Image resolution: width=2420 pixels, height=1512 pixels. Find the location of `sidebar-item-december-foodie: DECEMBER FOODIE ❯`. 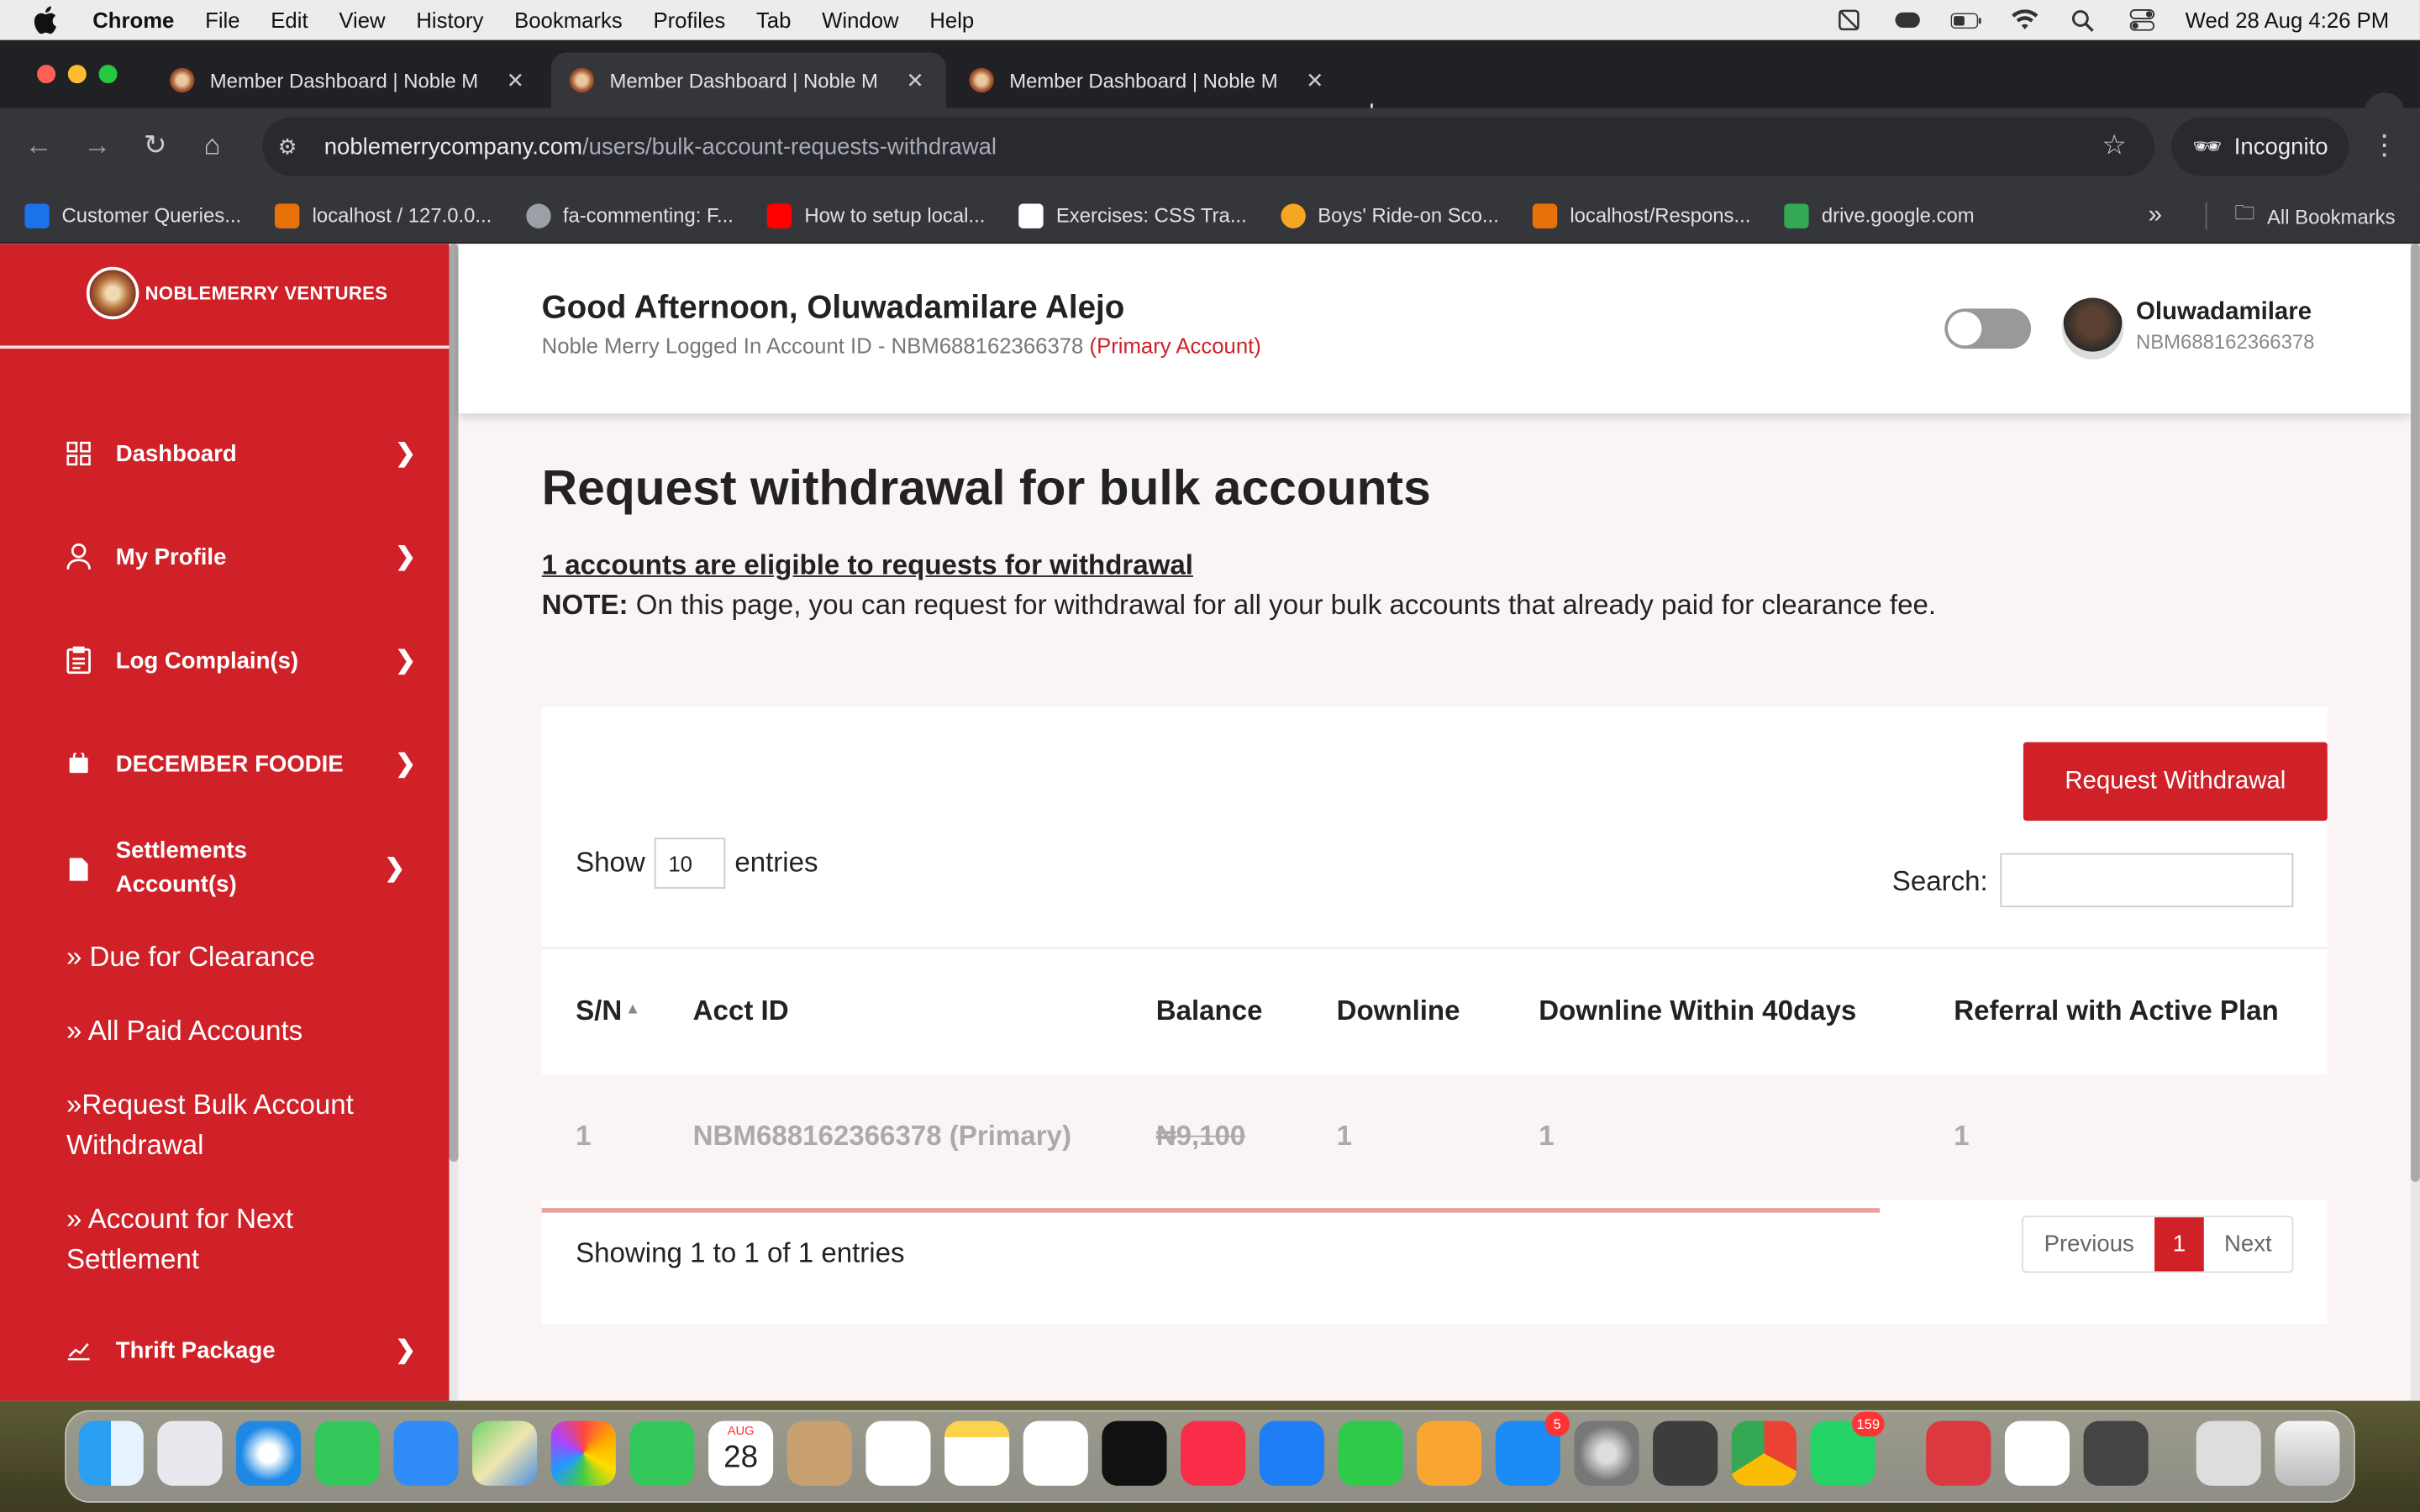

sidebar-item-december-foodie: DECEMBER FOODIE ❯ is located at coordinates (242, 764).